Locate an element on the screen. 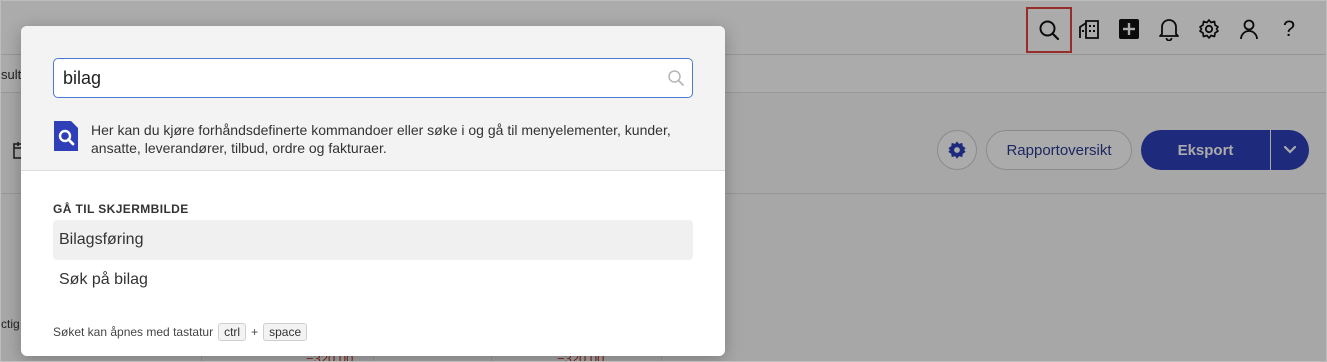  result-item-sok-pa-bilag: Søk på bilag is located at coordinates (373, 280).